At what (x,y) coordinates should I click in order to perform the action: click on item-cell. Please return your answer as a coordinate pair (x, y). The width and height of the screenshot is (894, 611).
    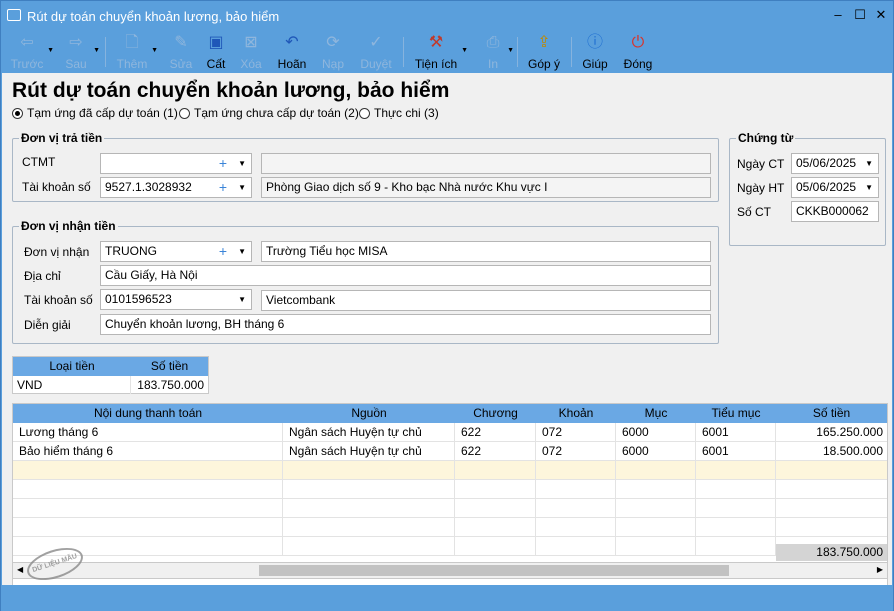
    Looking at the image, I should click on (656, 470).